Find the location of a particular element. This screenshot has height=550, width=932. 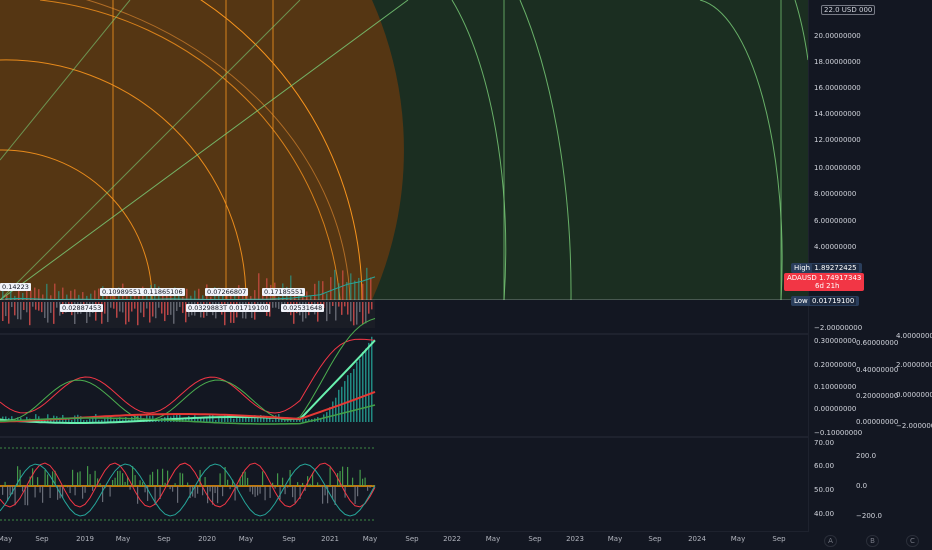

annotation-label: 0.14223 is located at coordinates (15, 287).